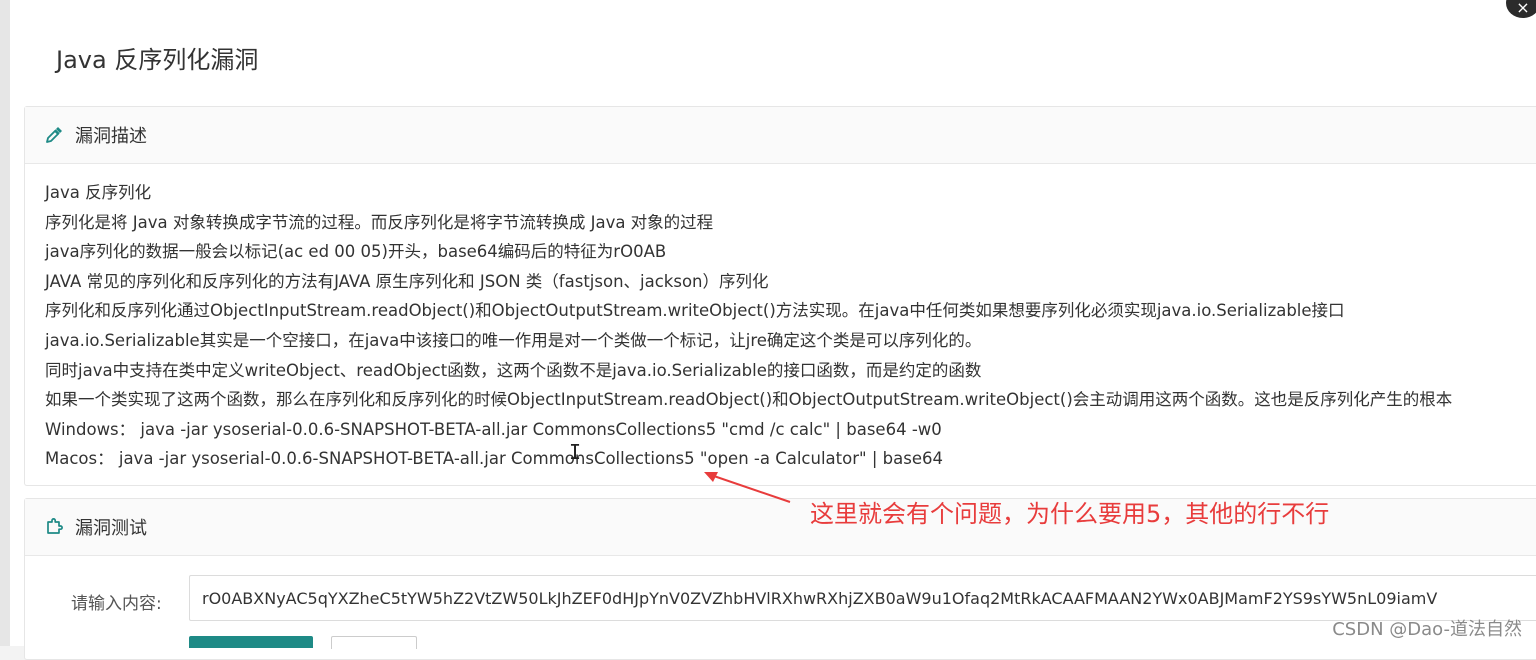  What do you see at coordinates (1427, 629) in the screenshot?
I see `watermark: CSDN @Dao-道法自然` at bounding box center [1427, 629].